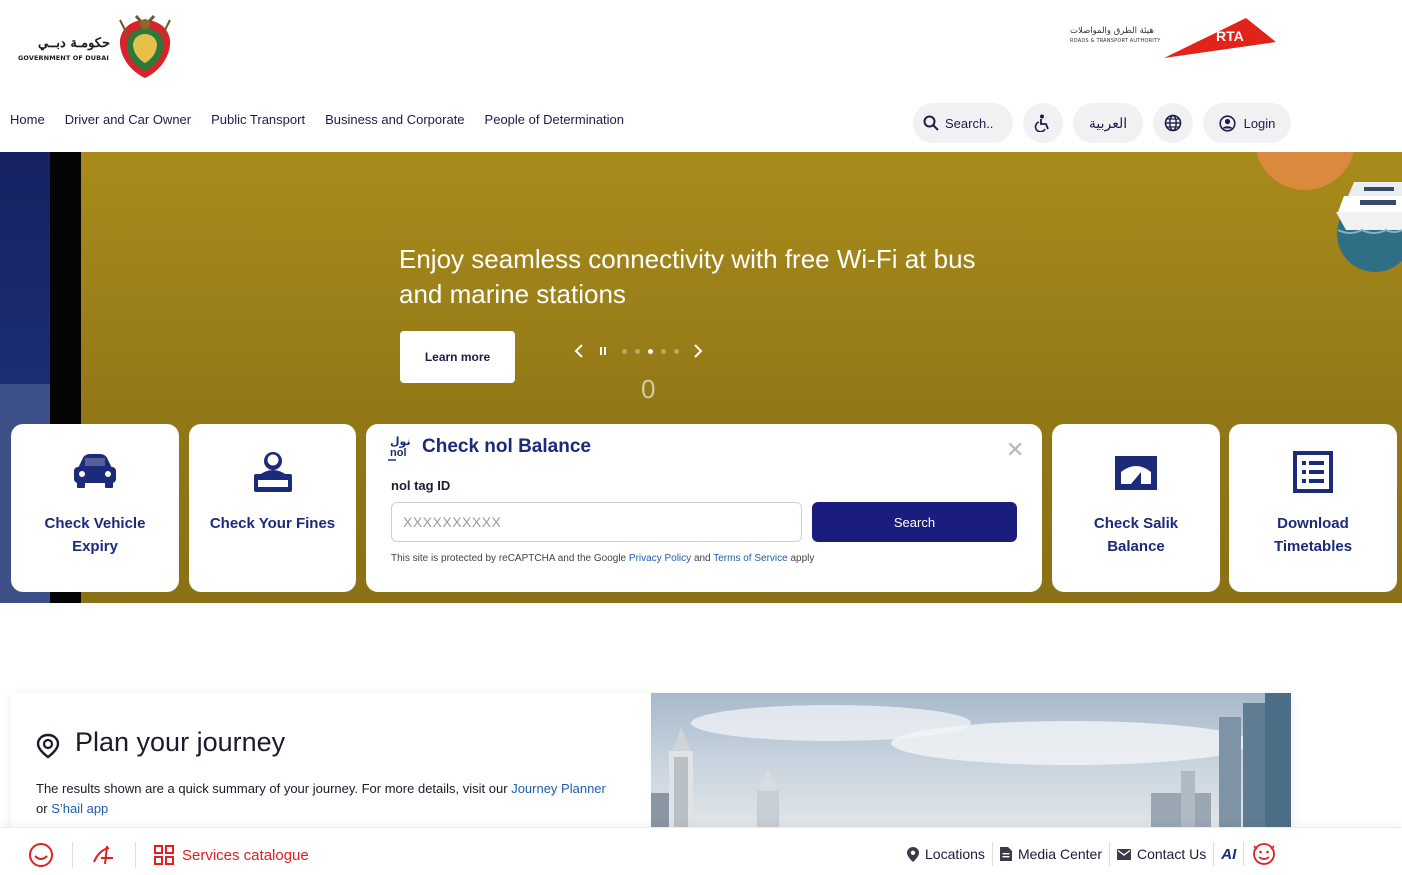  What do you see at coordinates (914, 522) in the screenshot?
I see `nol-search-button: Search` at bounding box center [914, 522].